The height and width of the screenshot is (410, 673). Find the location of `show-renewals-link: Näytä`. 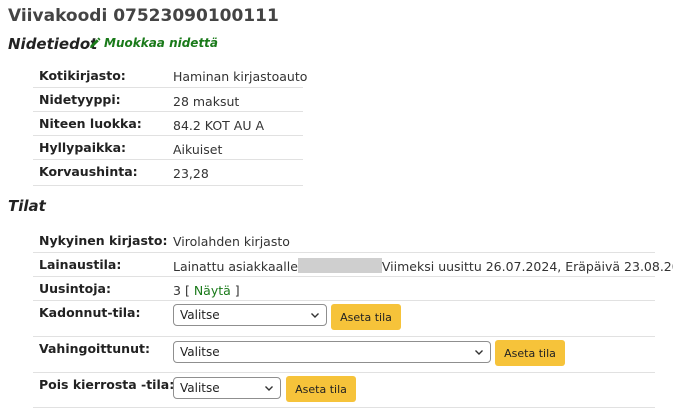

show-renewals-link: Näytä is located at coordinates (212, 290).